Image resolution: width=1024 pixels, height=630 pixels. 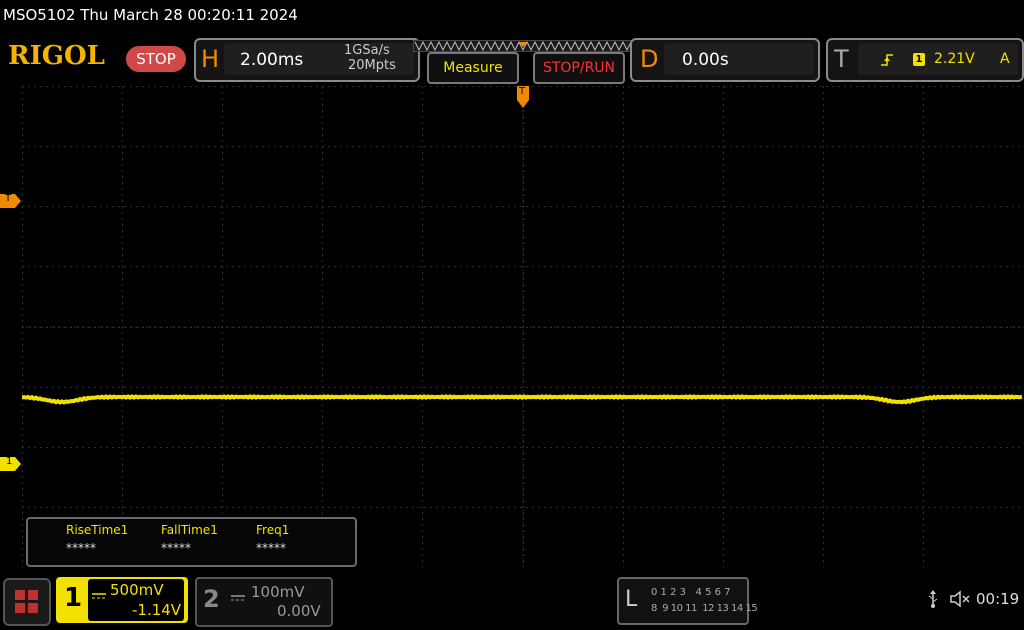 What do you see at coordinates (887, 61) in the screenshot?
I see `rising-edge-icon` at bounding box center [887, 61].